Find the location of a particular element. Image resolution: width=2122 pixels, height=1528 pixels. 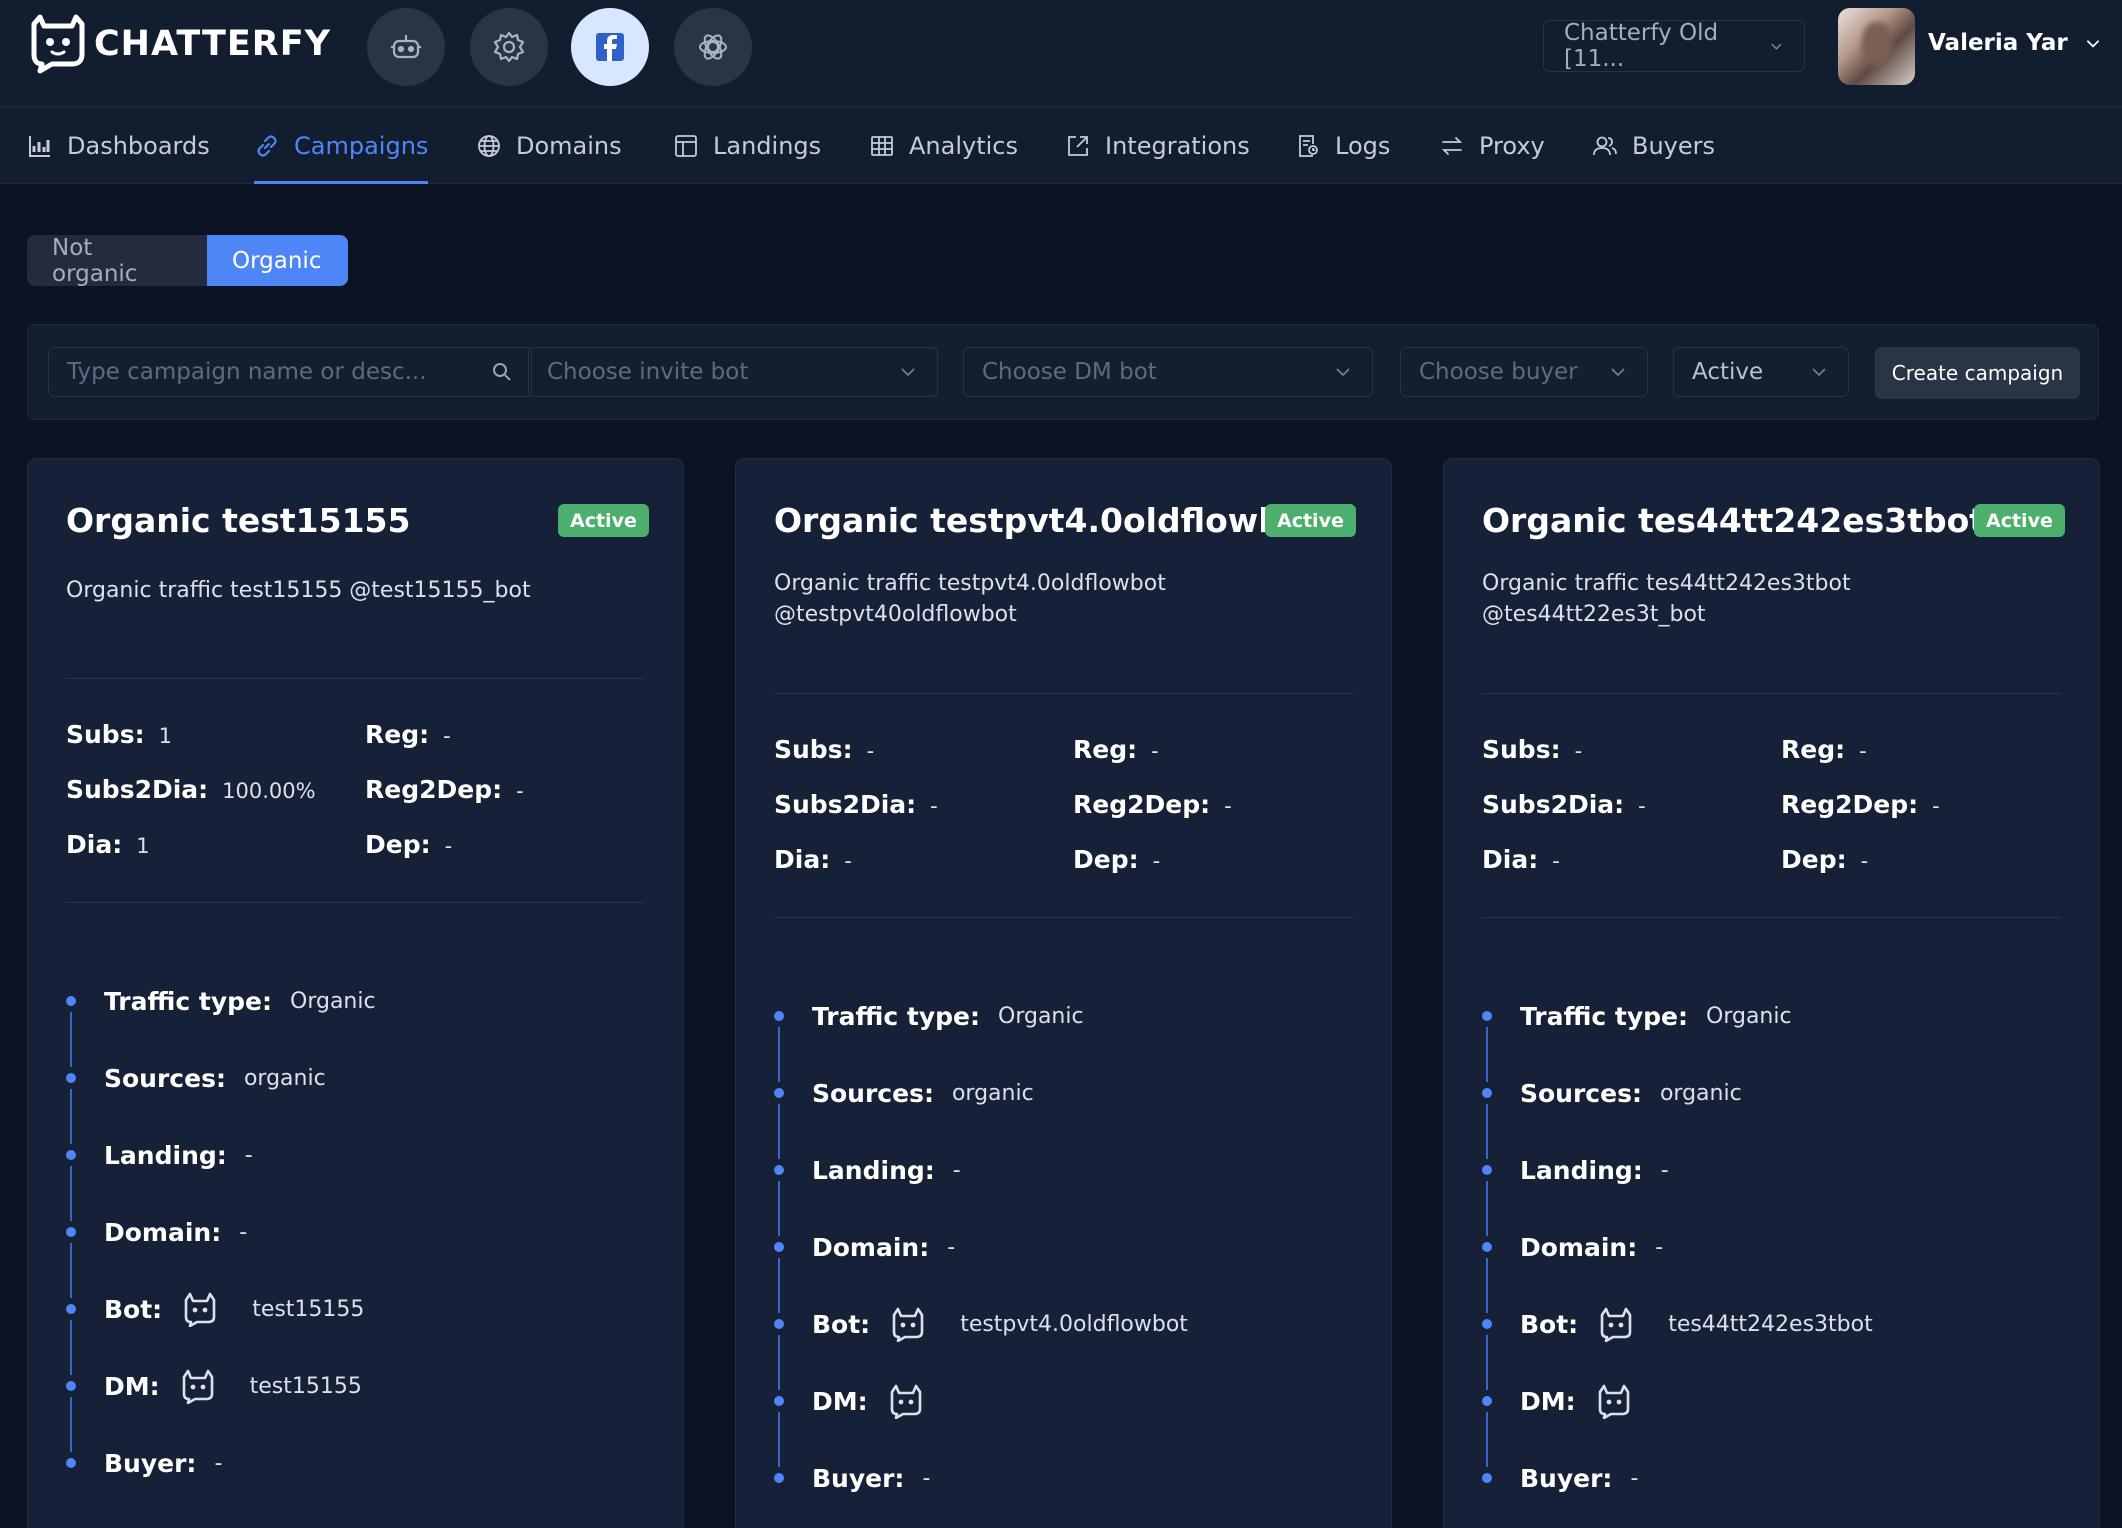

facebook-button is located at coordinates (610, 47).